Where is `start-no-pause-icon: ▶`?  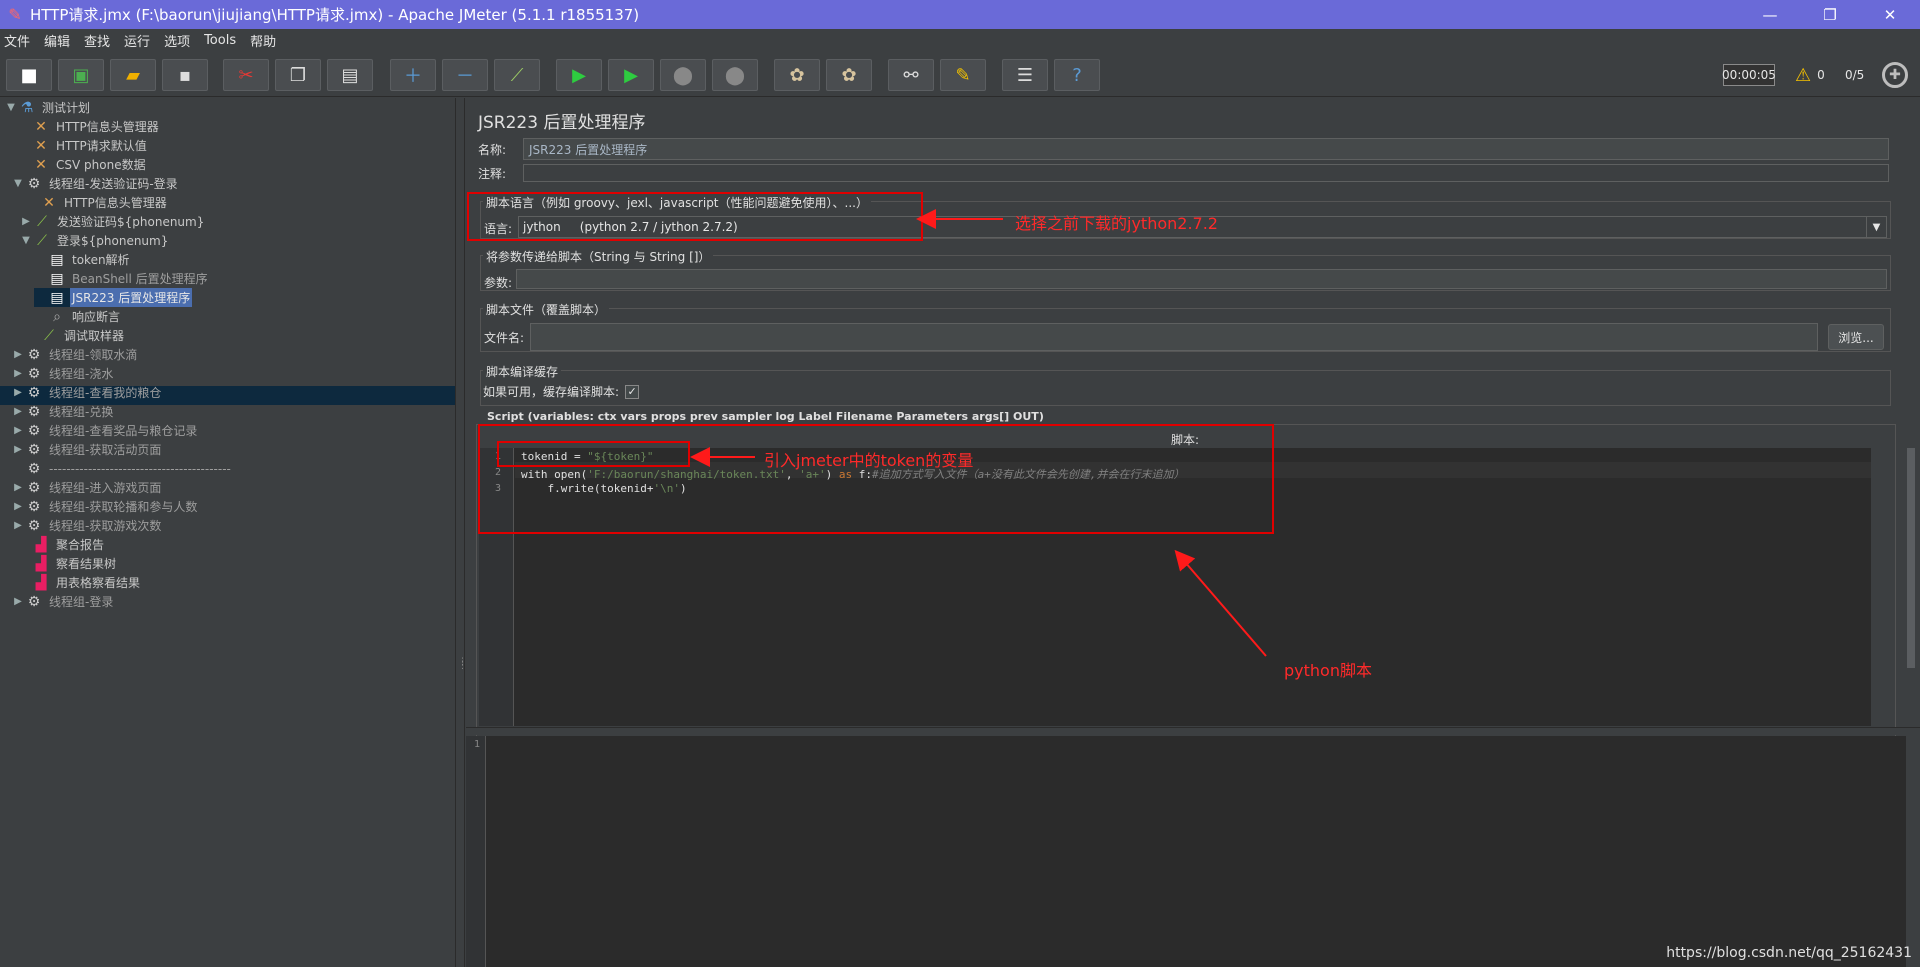 start-no-pause-icon: ▶ is located at coordinates (631, 75).